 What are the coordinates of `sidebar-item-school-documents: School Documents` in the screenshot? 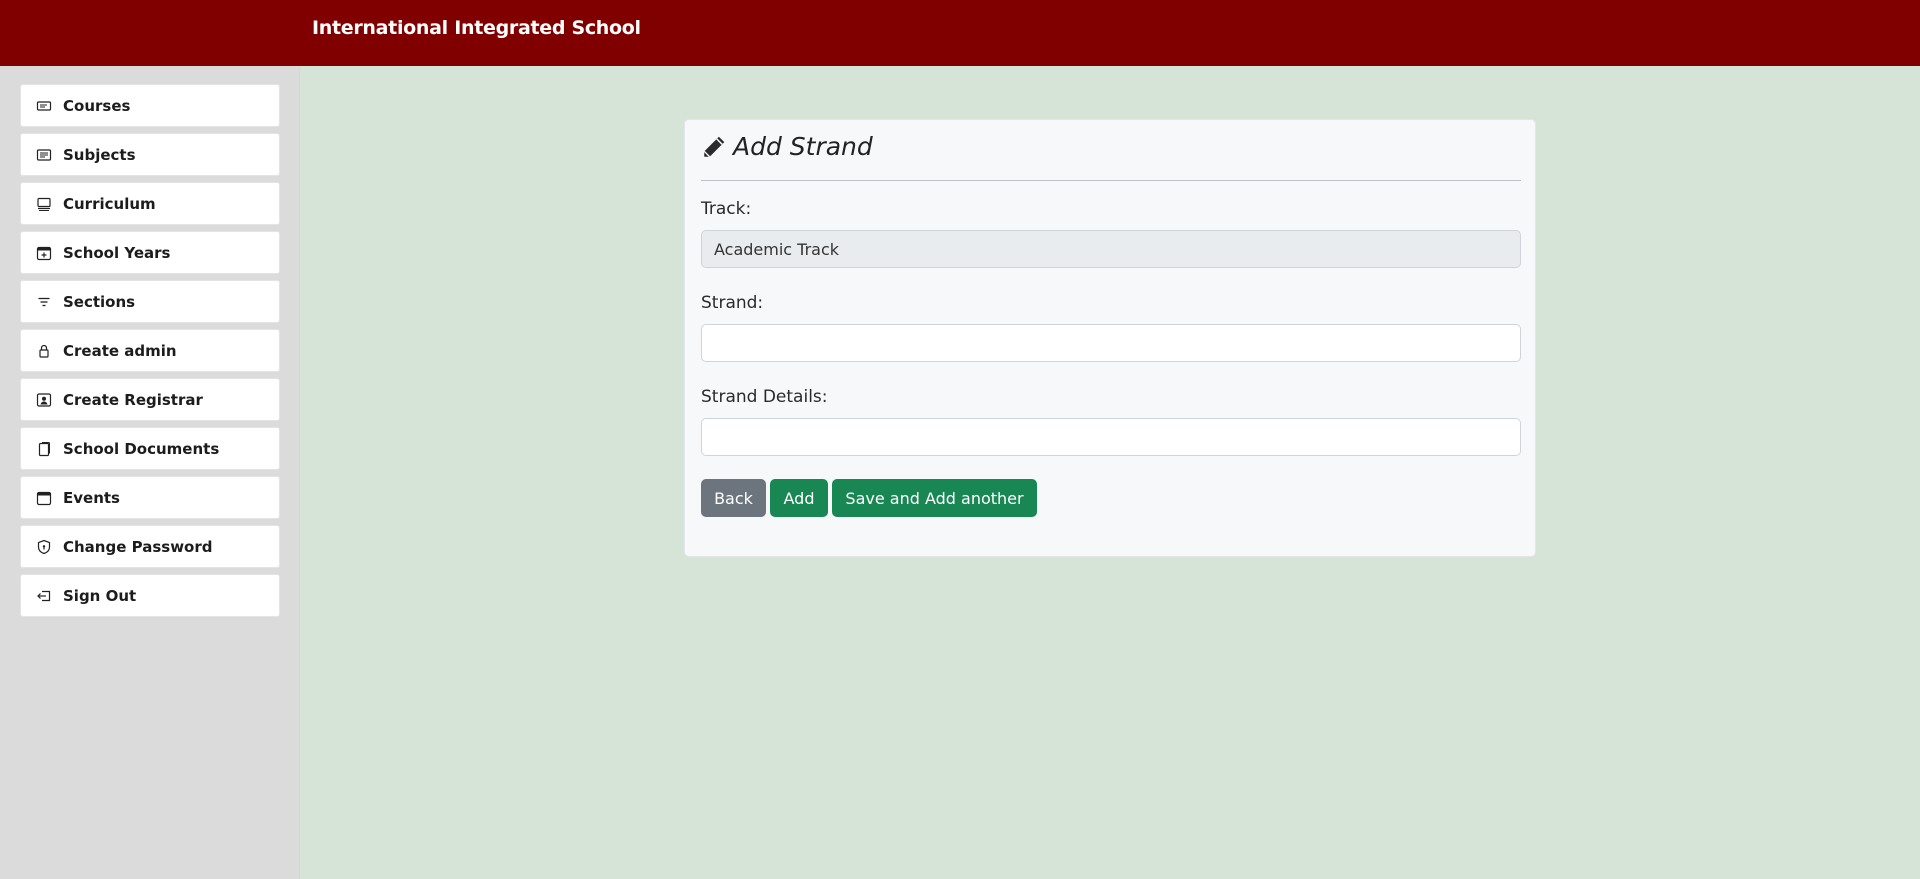 It's located at (150, 448).